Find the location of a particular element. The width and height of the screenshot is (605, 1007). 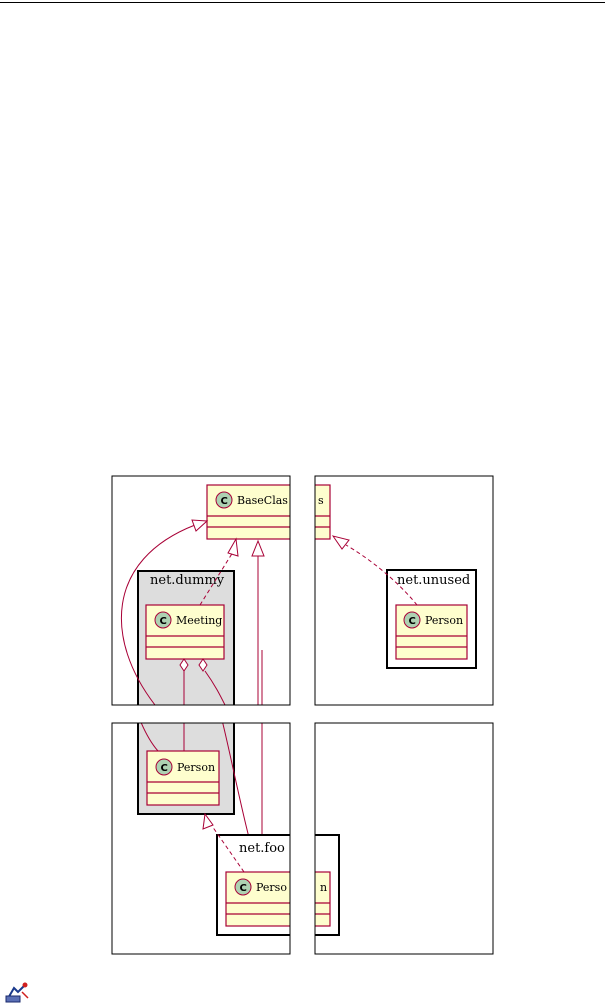

package-net-foo-label: net.foo is located at coordinates (262, 848).